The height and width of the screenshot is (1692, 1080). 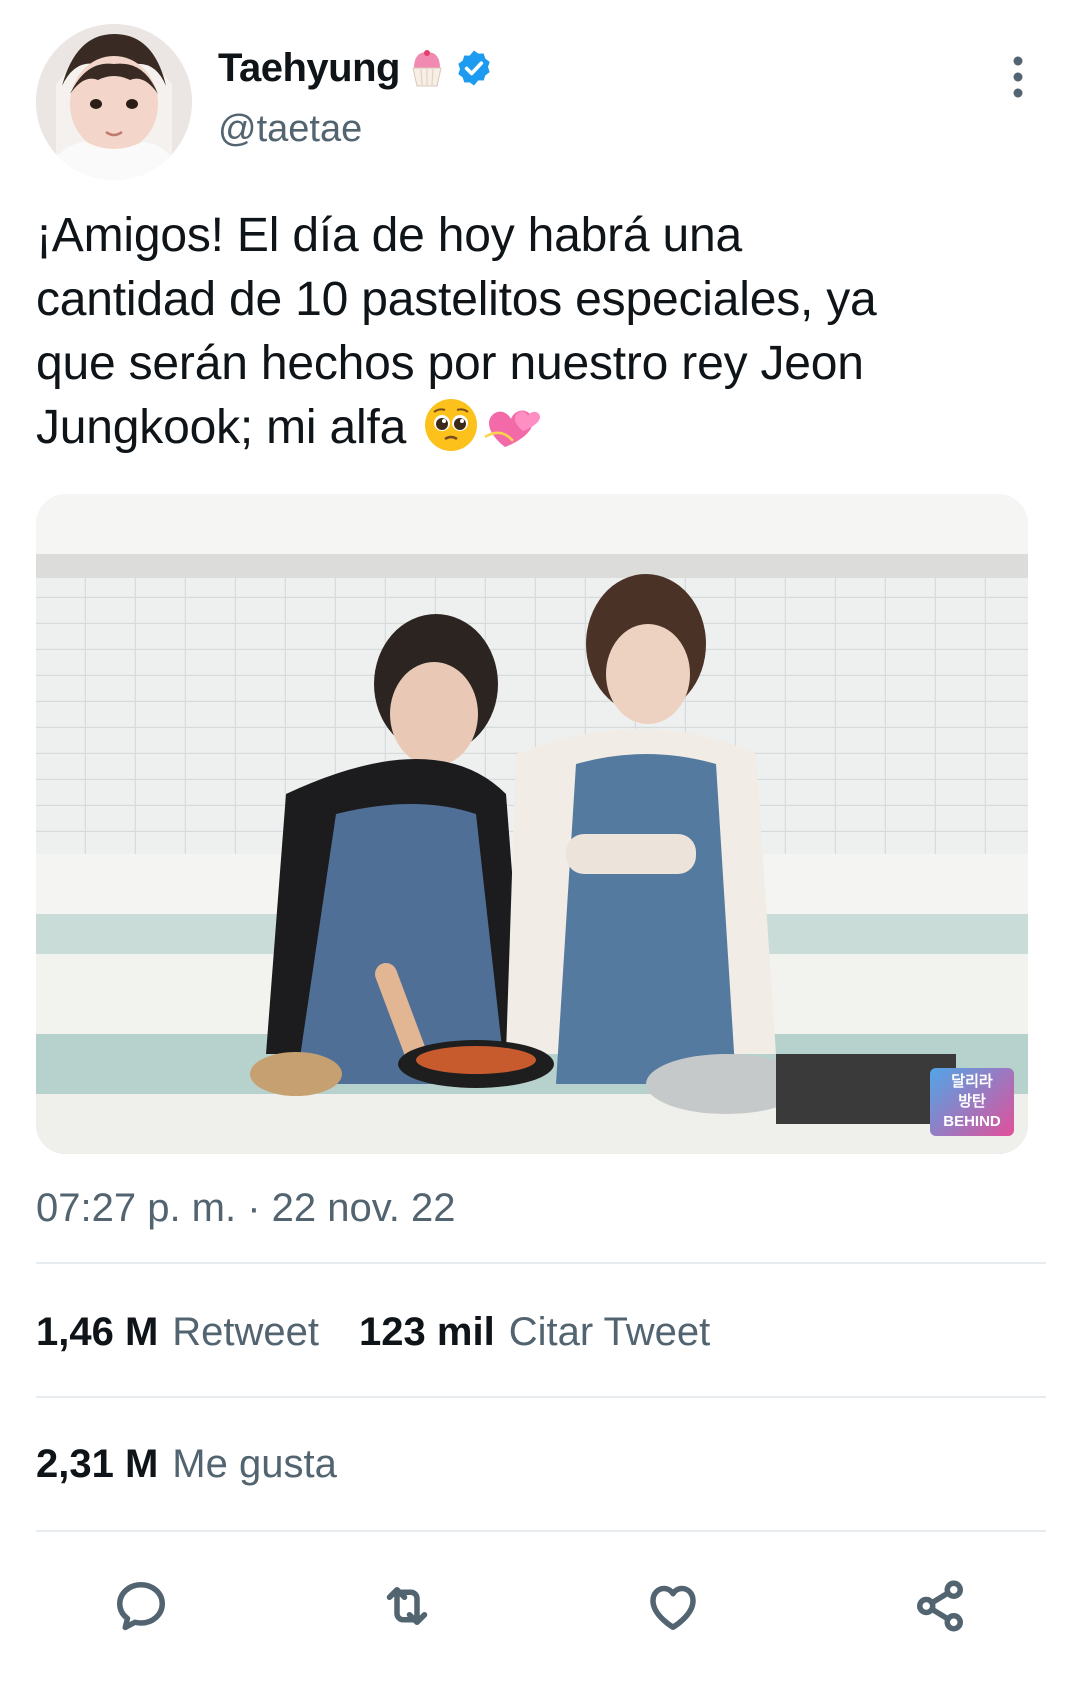 I want to click on tweet-text-line: que serán hechos por nuestro rey Jeon, so click(x=450, y=363).